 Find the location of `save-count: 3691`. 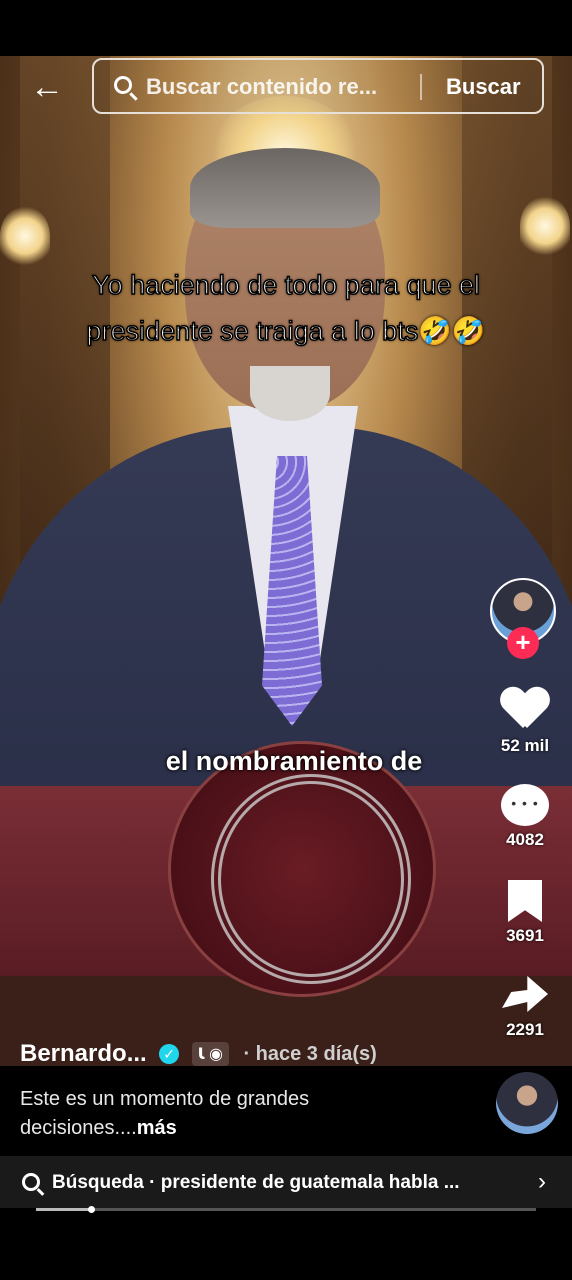

save-count: 3691 is located at coordinates (525, 935).